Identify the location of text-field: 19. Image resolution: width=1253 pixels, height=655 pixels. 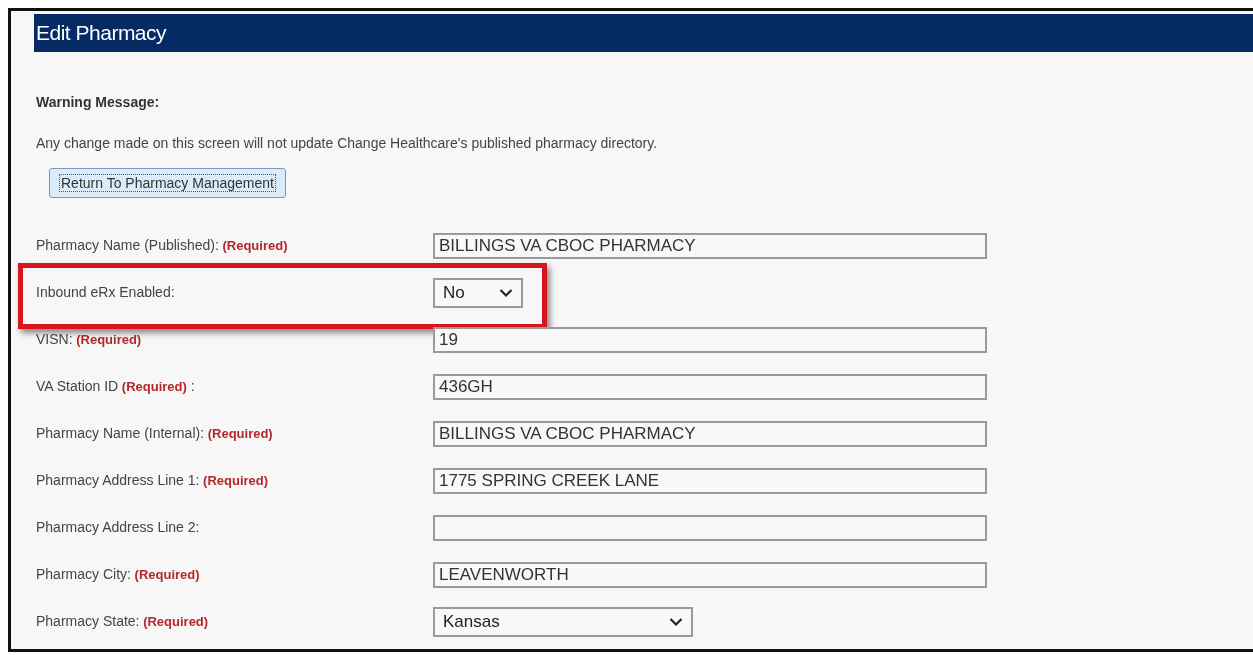
(710, 339).